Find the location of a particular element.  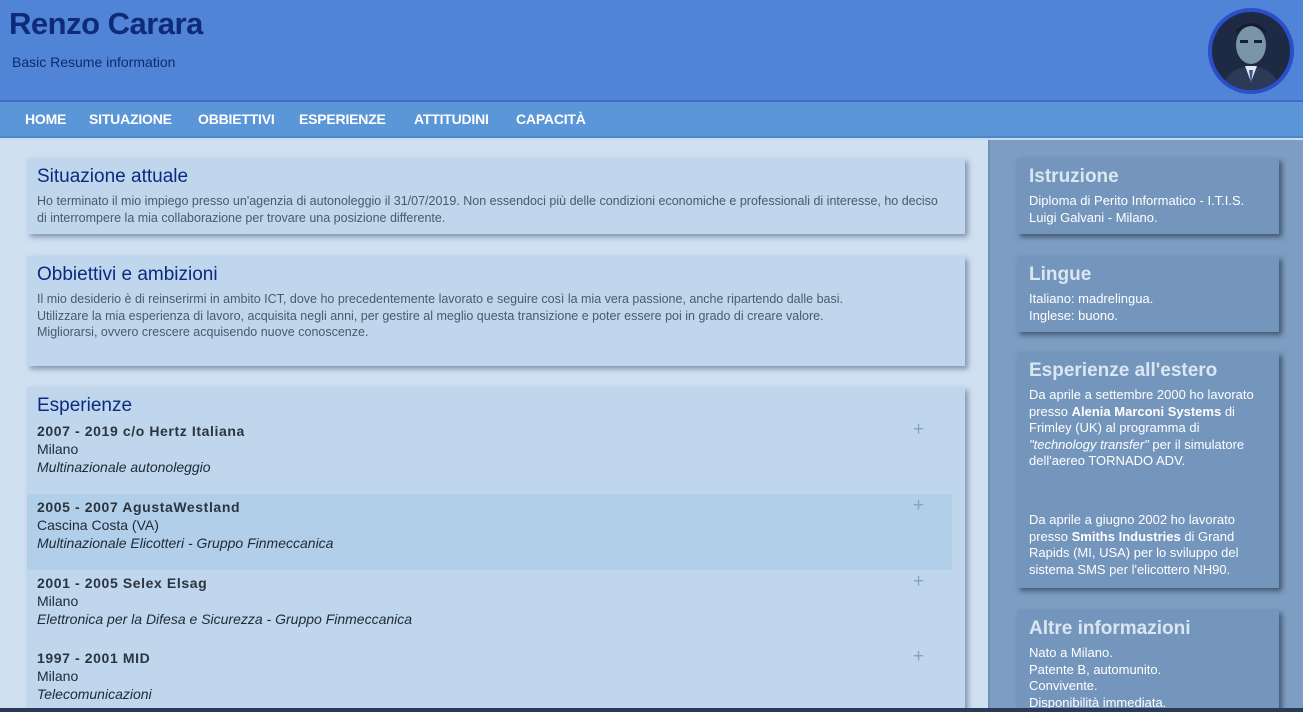

nav-attitudini: ATTITUDINI is located at coordinates (451, 119).